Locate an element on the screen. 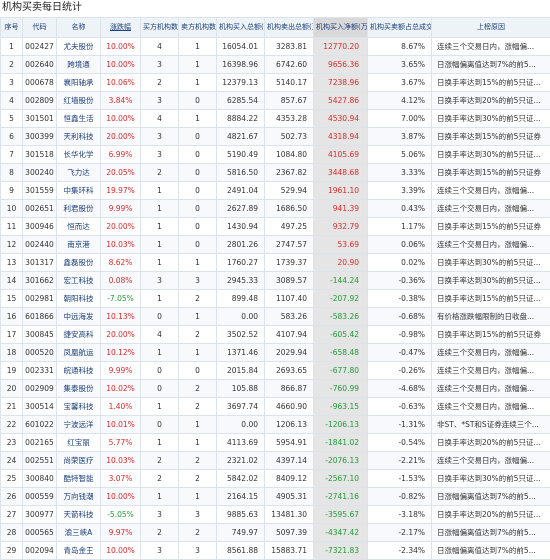 The image size is (550, 560). header-buyer-count: 买方机构数 is located at coordinates (160, 28).